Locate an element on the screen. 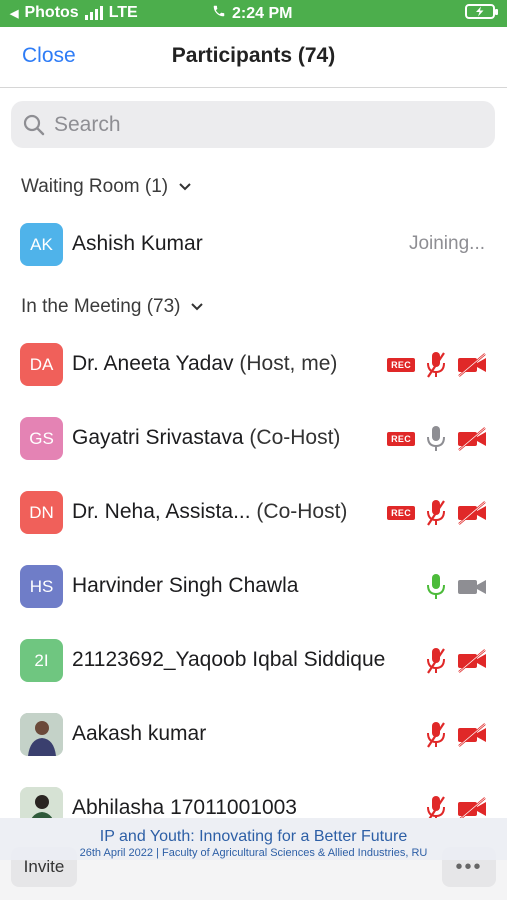  participant-role: (Host, me) is located at coordinates (288, 363).